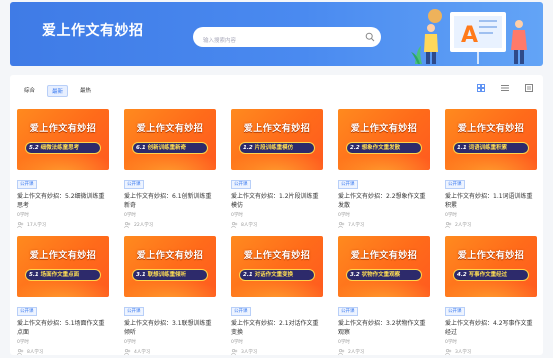  What do you see at coordinates (481, 88) in the screenshot?
I see `grid-view-icon` at bounding box center [481, 88].